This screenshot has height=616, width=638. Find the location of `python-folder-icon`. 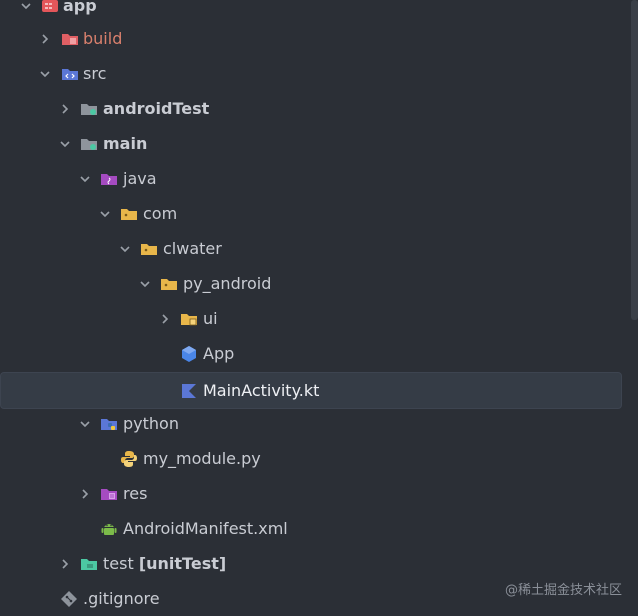

python-folder-icon is located at coordinates (109, 423).